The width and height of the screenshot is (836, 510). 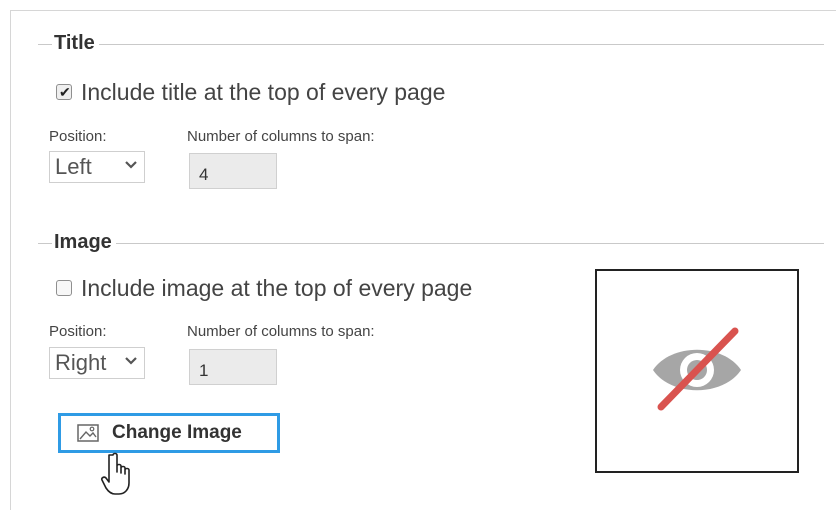 I want to click on title-legend: Title, so click(x=76, y=43).